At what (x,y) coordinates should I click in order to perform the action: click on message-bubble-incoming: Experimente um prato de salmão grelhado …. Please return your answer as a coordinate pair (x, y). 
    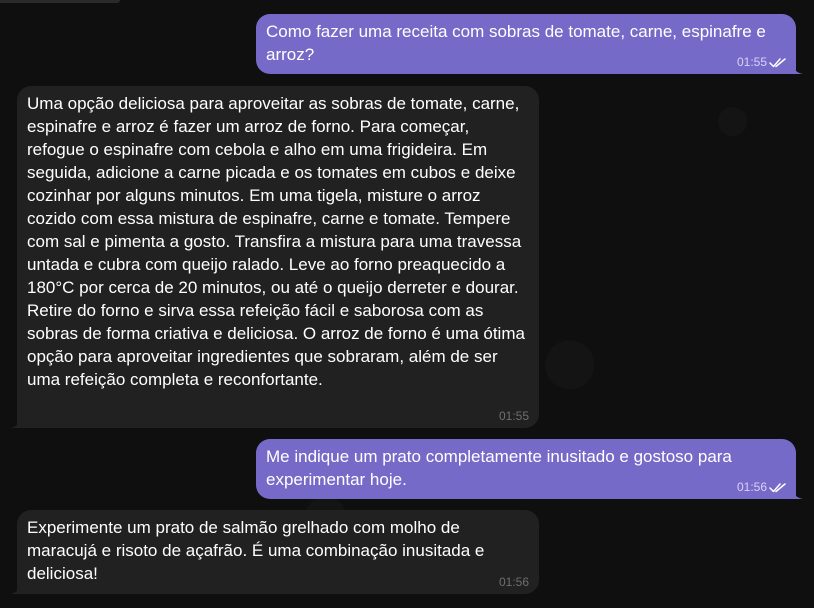
    Looking at the image, I should click on (274, 552).